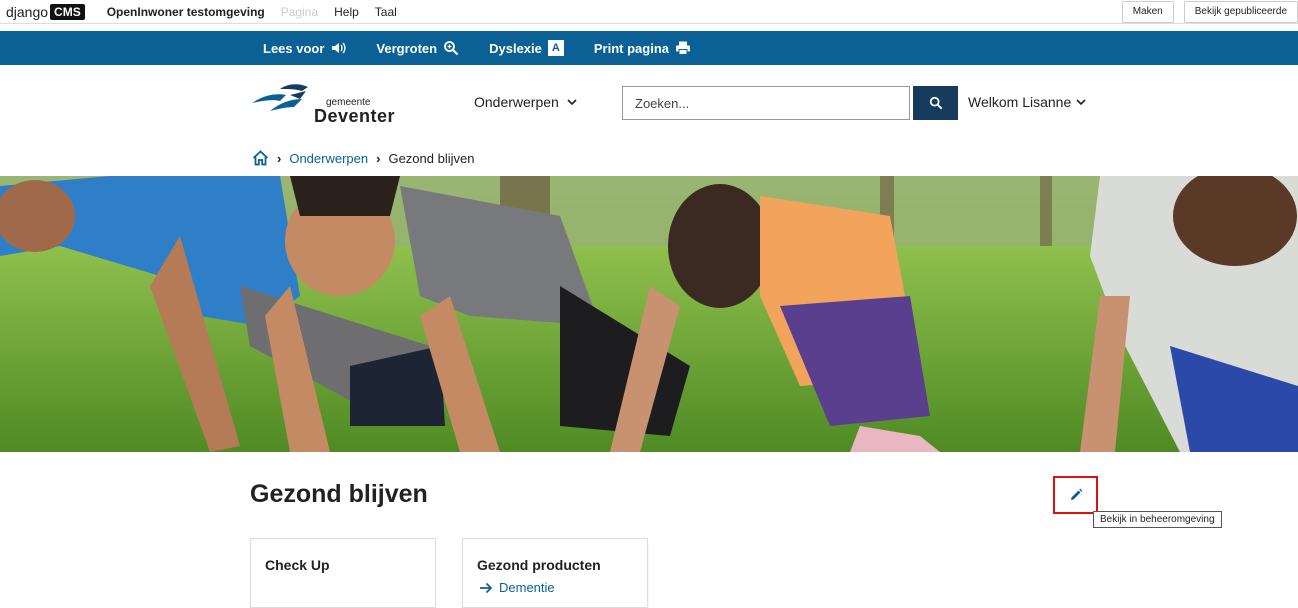  I want to click on breadcrumb-current: Gezond blijven, so click(431, 158).